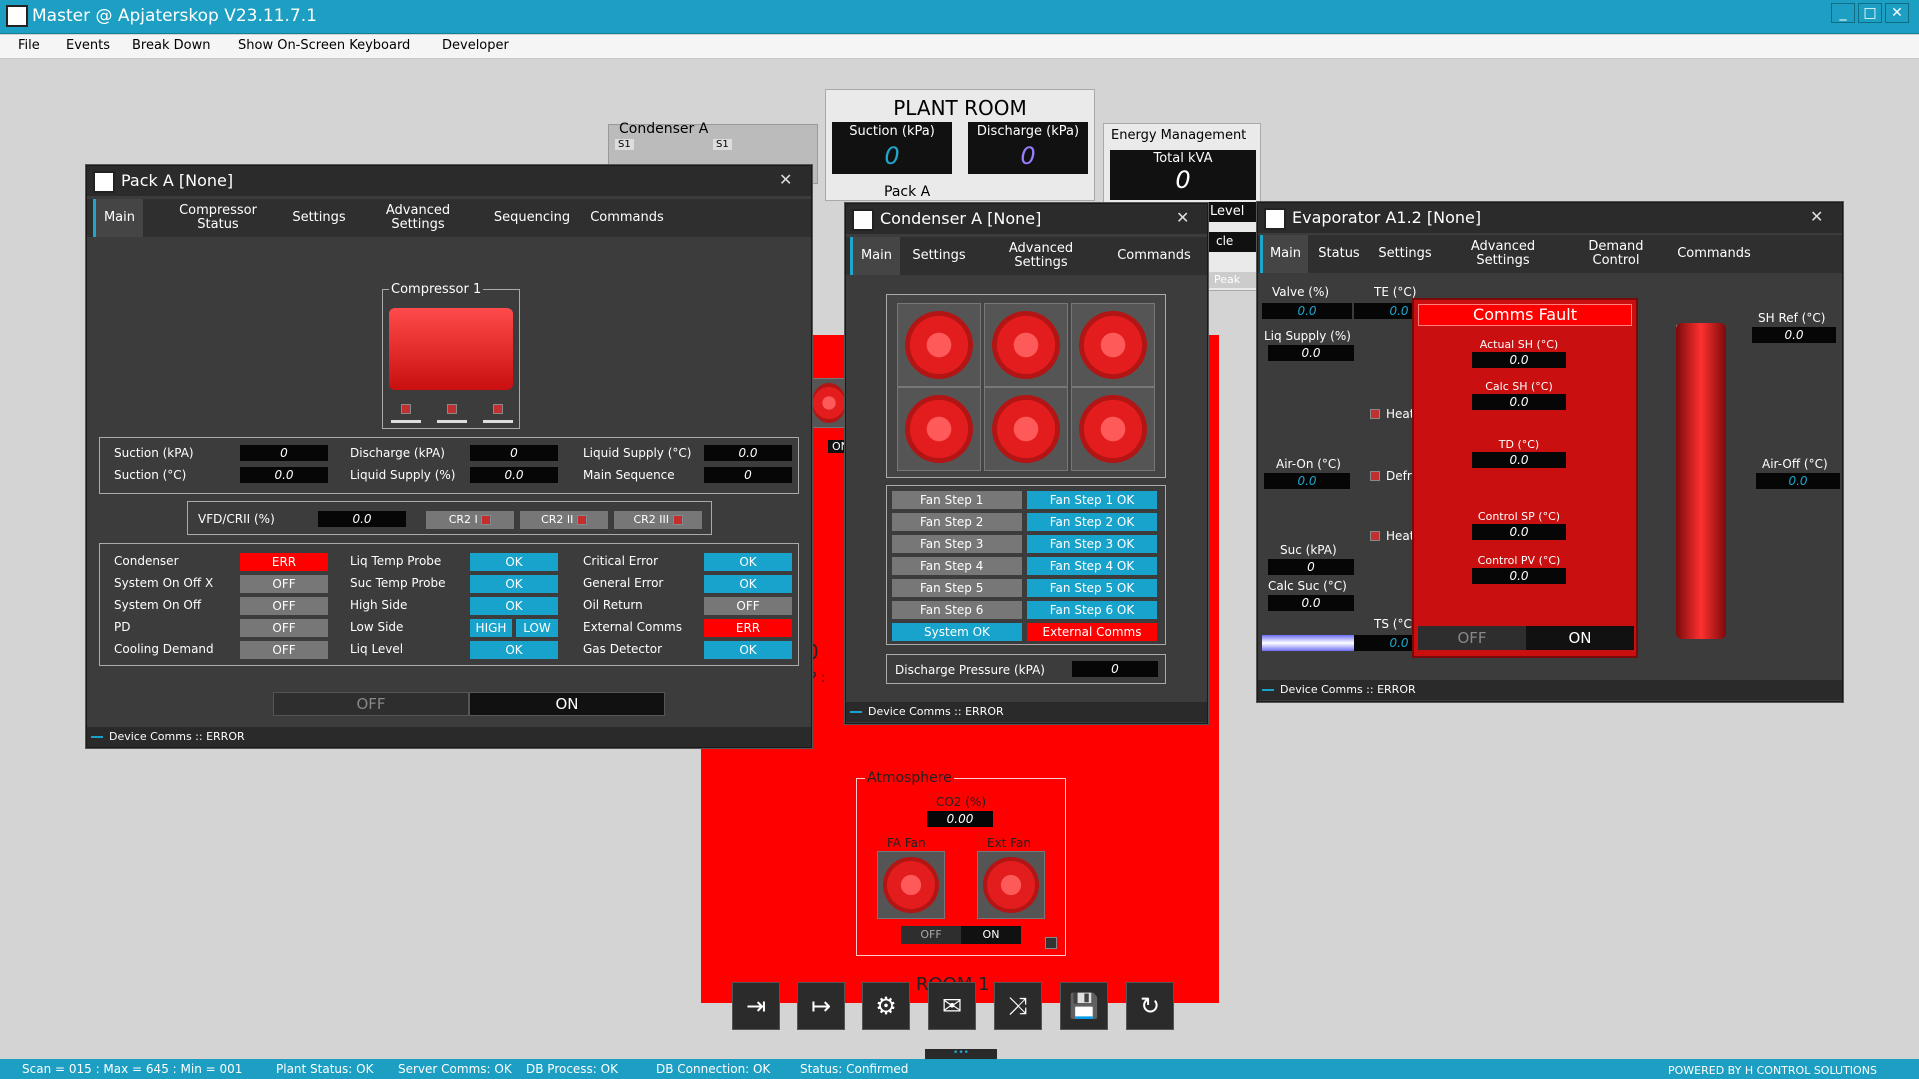 This screenshot has width=1919, height=1079. Describe the element at coordinates (498, 409) in the screenshot. I see `compressor-indicator` at that location.